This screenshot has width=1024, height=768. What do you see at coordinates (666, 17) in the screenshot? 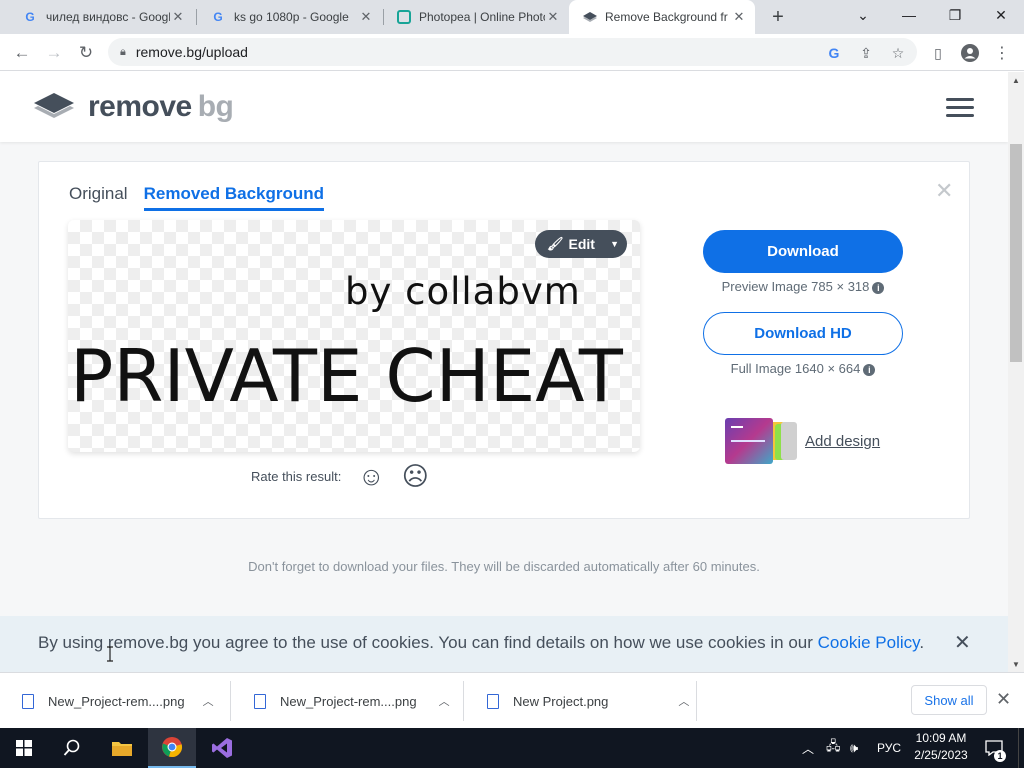
I see `tab-title: Remove Background fr` at bounding box center [666, 17].